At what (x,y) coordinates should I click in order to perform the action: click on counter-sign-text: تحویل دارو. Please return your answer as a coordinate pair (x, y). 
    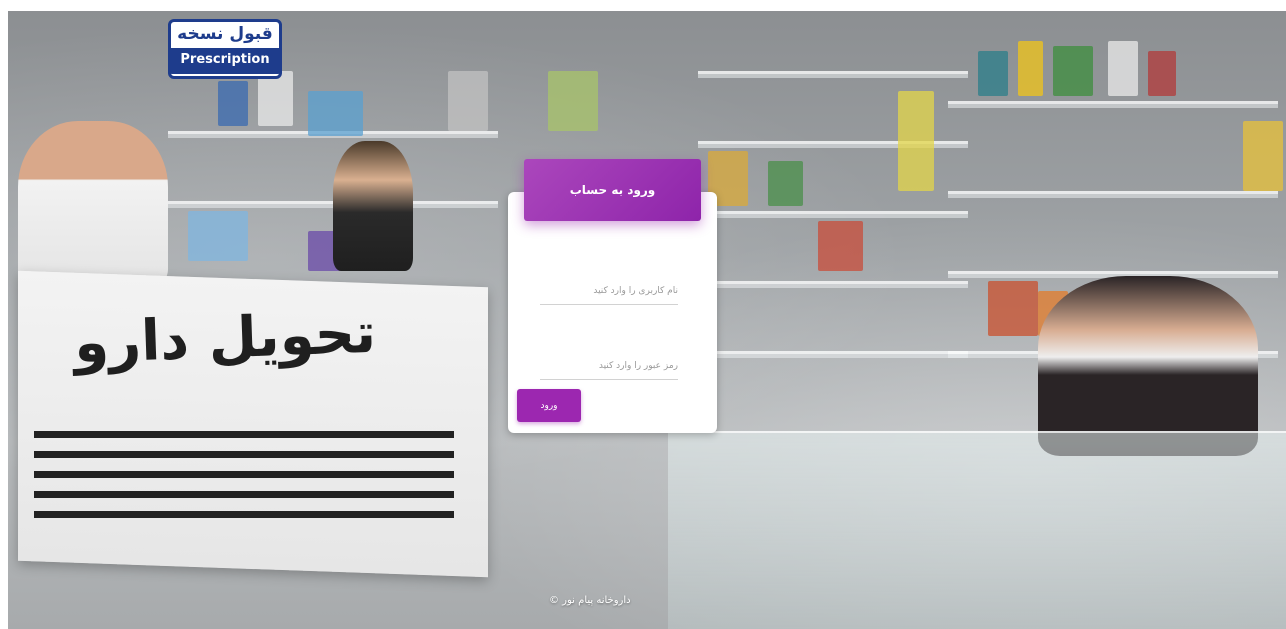
    Looking at the image, I should click on (225, 338).